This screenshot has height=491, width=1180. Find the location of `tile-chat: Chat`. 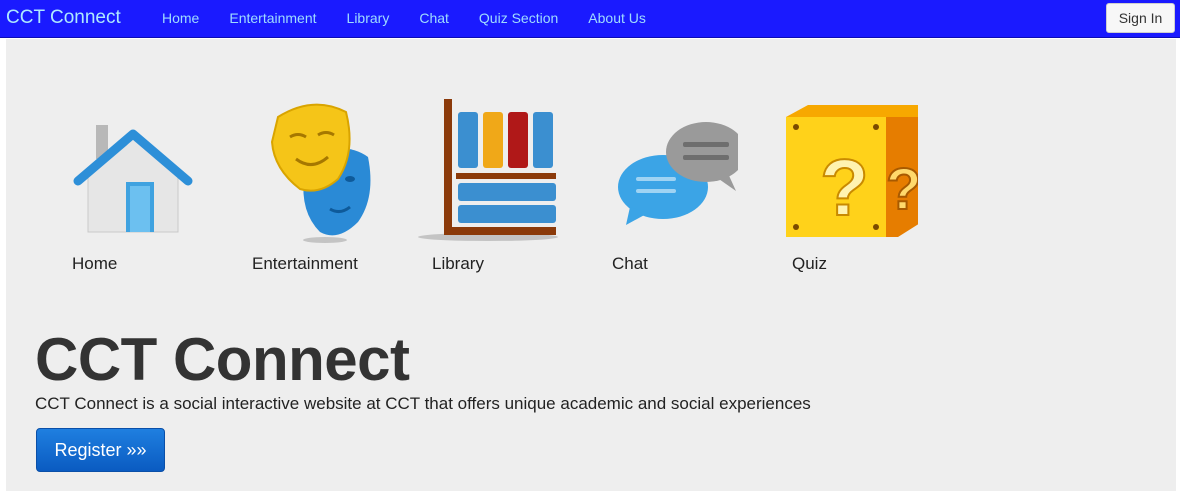

tile-chat: Chat is located at coordinates (663, 187).